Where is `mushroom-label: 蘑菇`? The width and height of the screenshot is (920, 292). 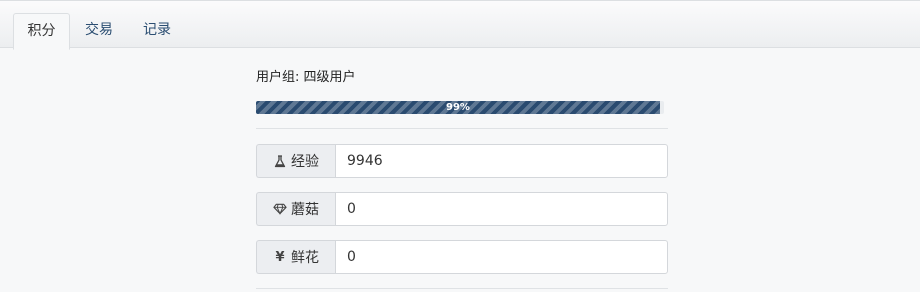
mushroom-label: 蘑菇 is located at coordinates (305, 210).